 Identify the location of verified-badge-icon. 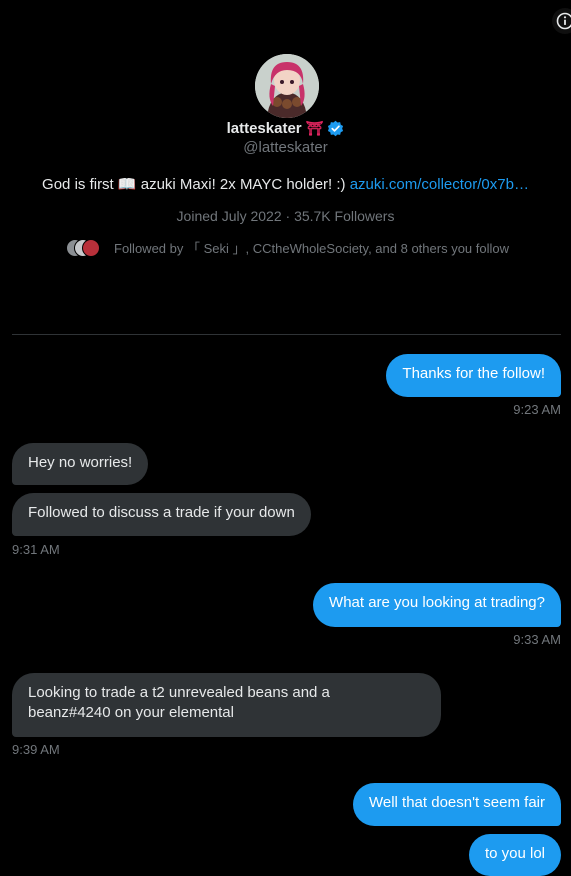
(335, 128).